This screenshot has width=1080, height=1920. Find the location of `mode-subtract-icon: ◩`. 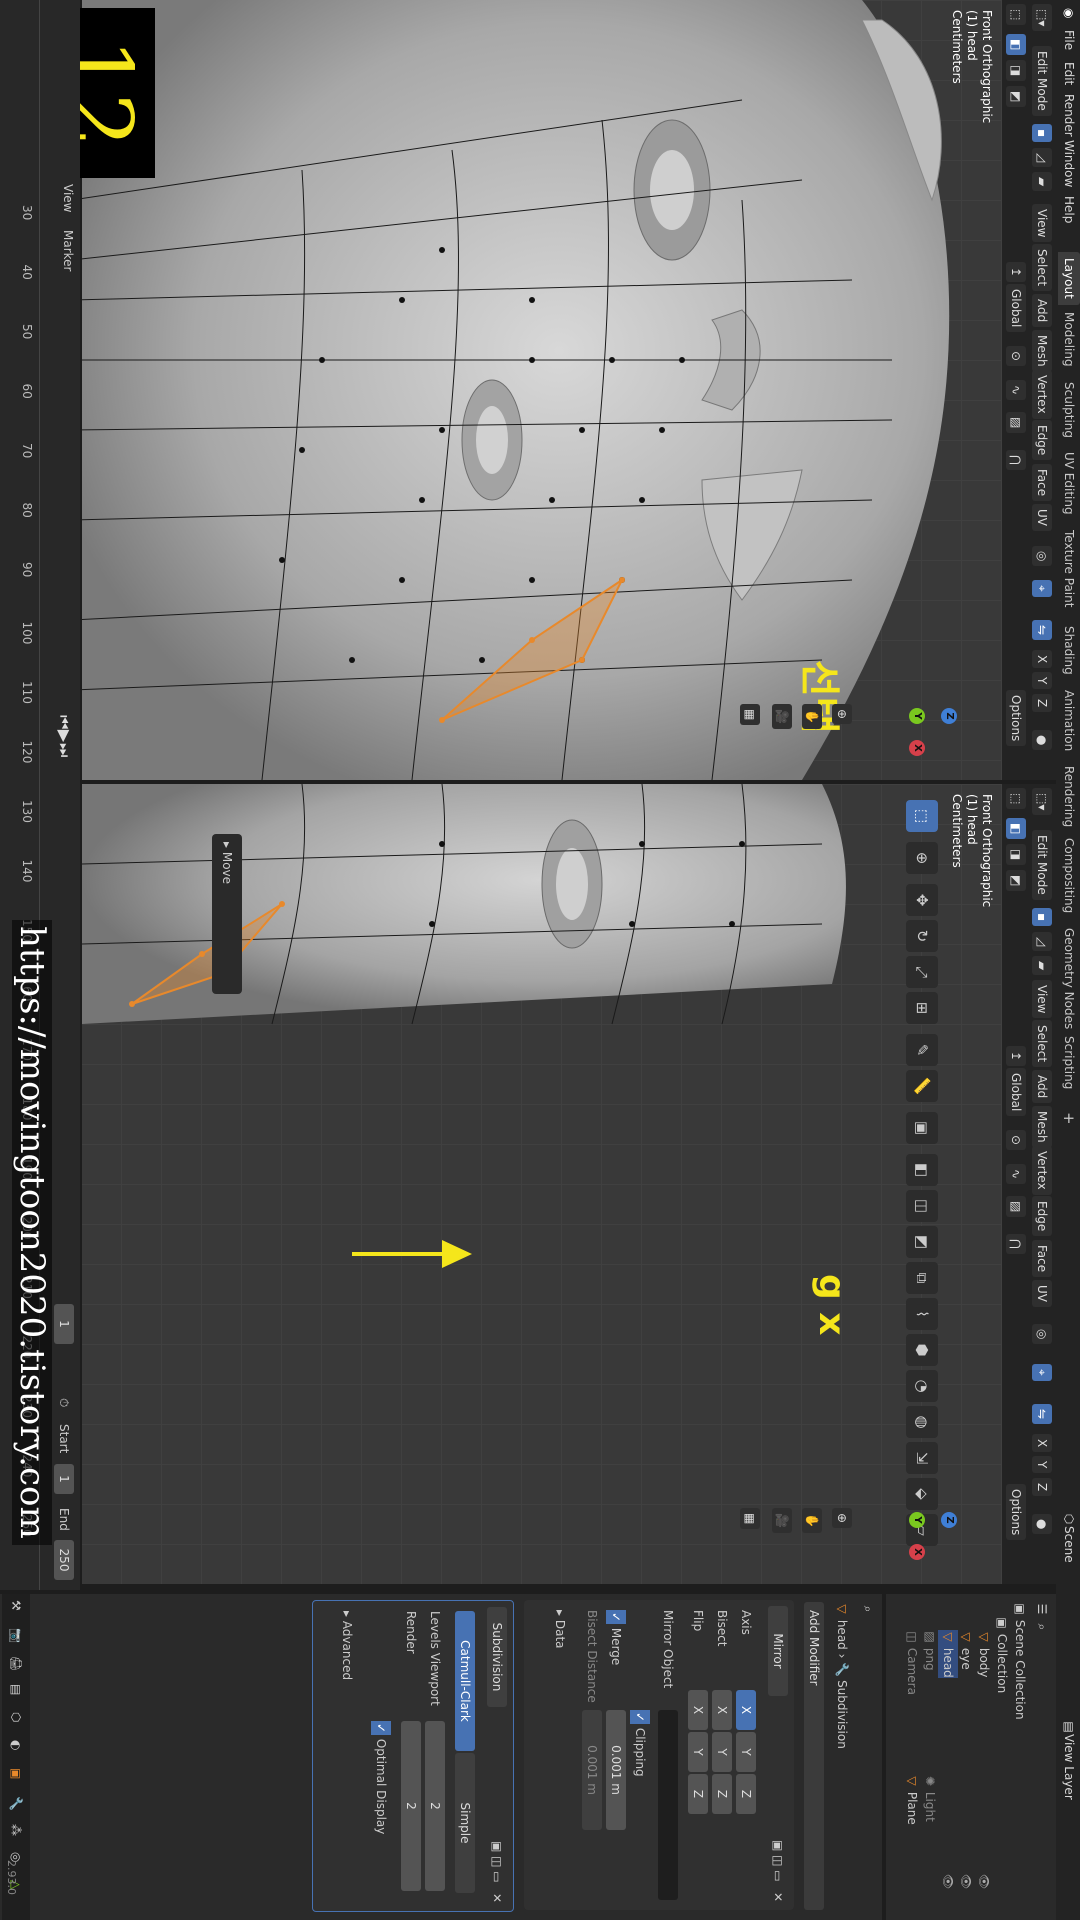

mode-subtract-icon: ◩ is located at coordinates (1016, 97).